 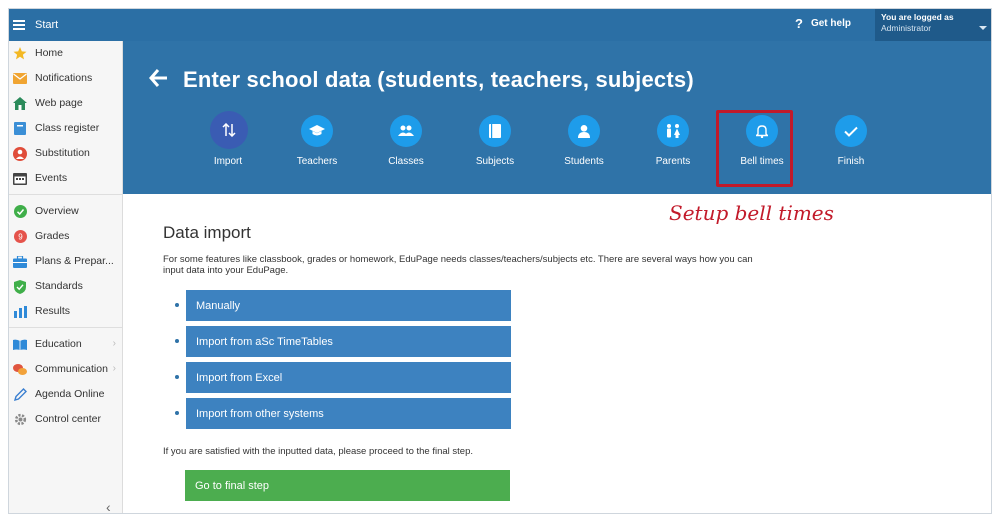 What do you see at coordinates (228, 161) in the screenshot?
I see `step-label: Import` at bounding box center [228, 161].